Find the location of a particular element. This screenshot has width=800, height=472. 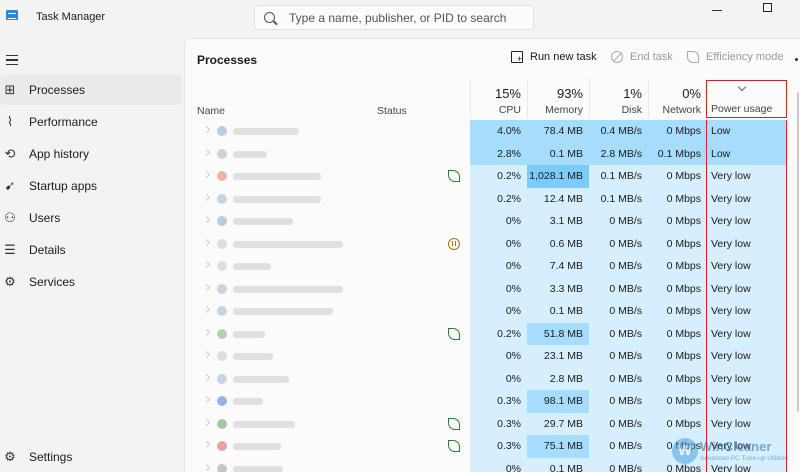

table-row: 0% 0.6 MB 0 MB/s 0 Mbps Very low is located at coordinates (492, 243).